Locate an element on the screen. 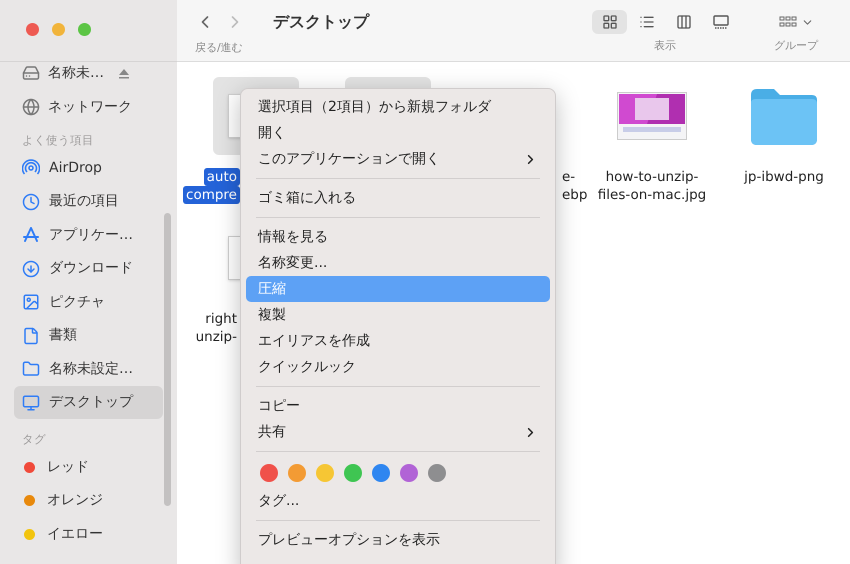  scrollbar is located at coordinates (167, 359).